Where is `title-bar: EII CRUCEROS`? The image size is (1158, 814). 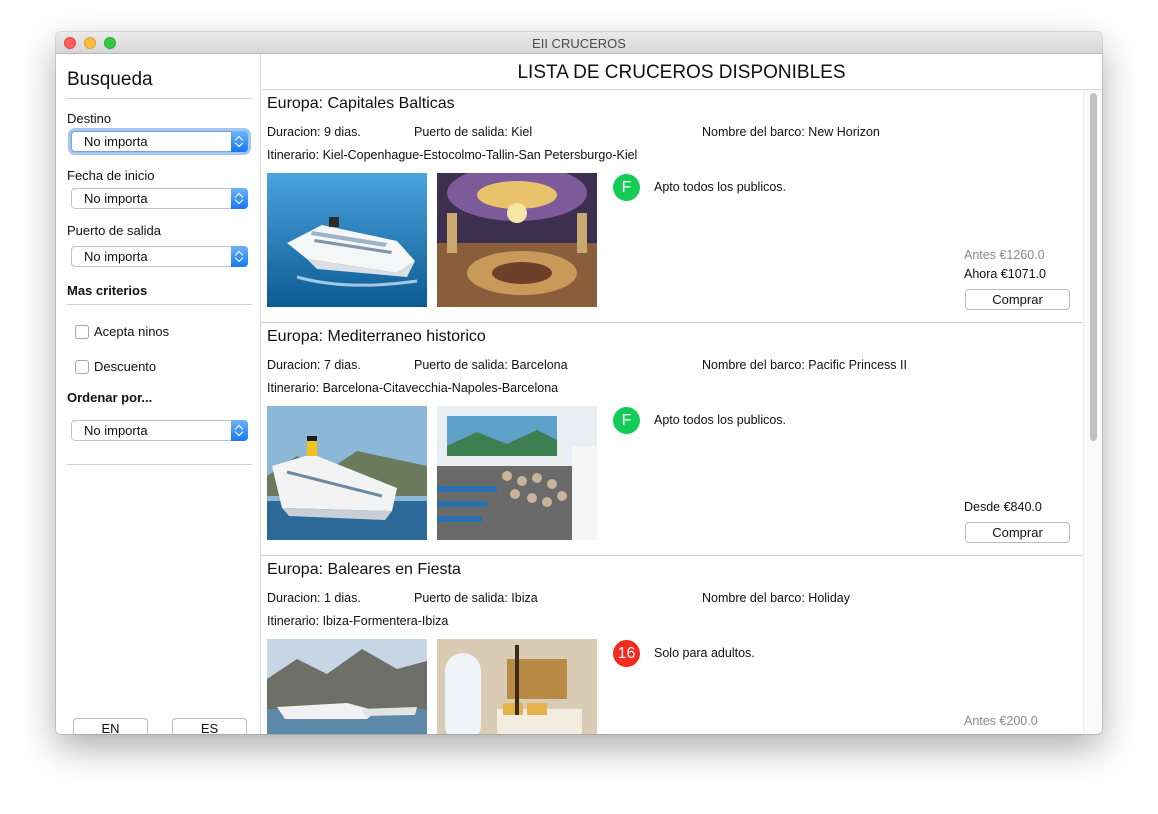 title-bar: EII CRUCEROS is located at coordinates (579, 43).